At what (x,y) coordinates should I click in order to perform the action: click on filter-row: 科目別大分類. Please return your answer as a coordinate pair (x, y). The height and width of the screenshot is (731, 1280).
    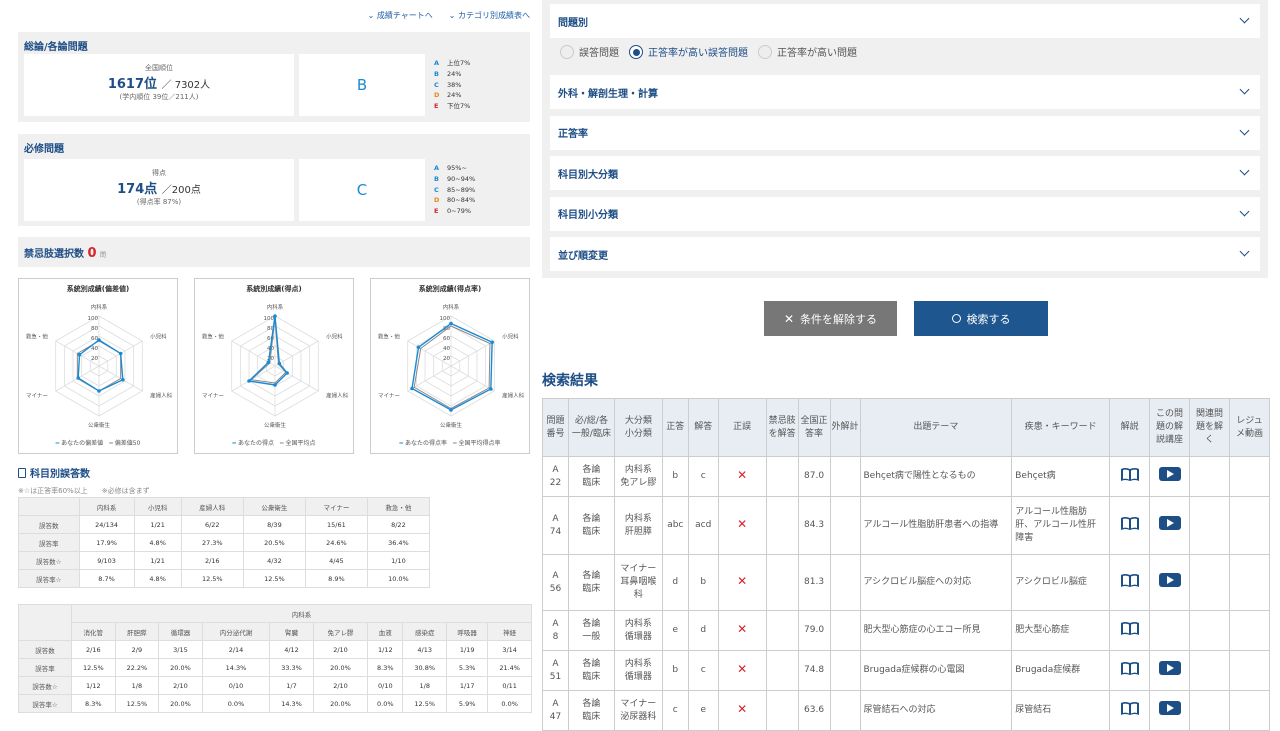
    Looking at the image, I should click on (905, 173).